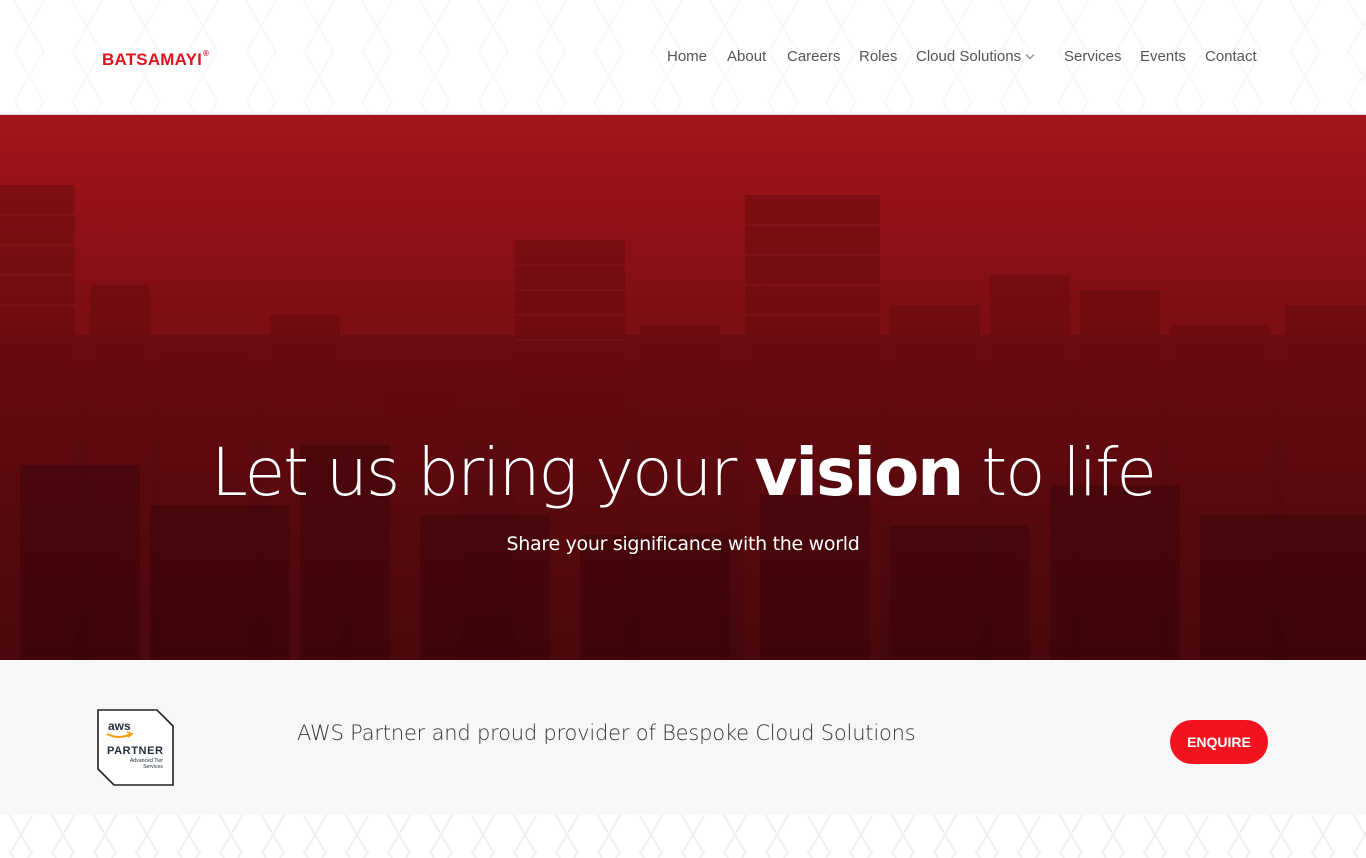  I want to click on footer-pattern-strip, so click(683, 836).